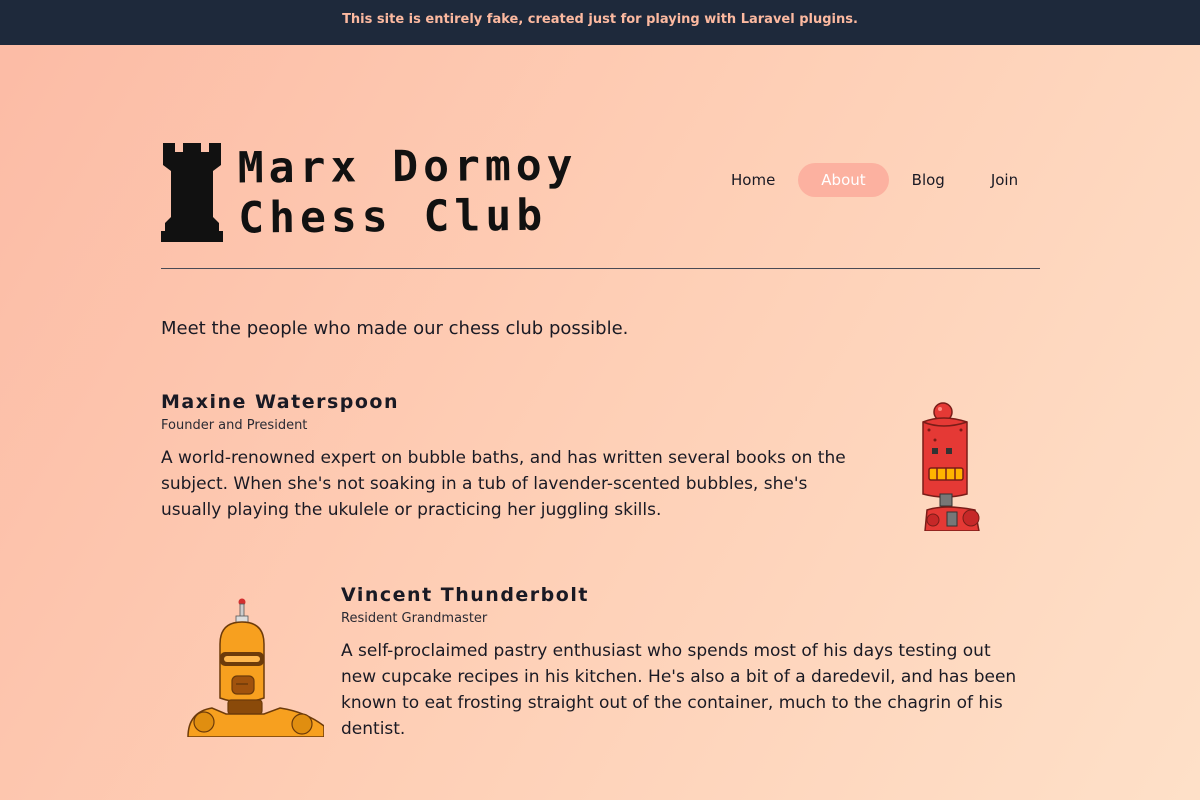 This screenshot has height=800, width=1200. Describe the element at coordinates (951, 466) in the screenshot. I see `red-robot-avatar` at that location.